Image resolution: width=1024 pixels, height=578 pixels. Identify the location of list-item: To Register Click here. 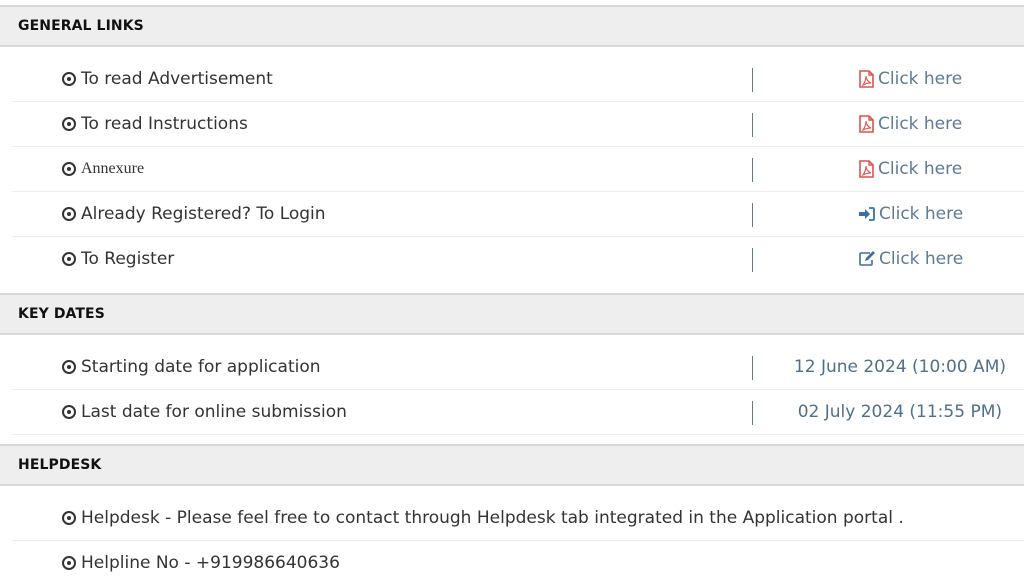
(518, 259).